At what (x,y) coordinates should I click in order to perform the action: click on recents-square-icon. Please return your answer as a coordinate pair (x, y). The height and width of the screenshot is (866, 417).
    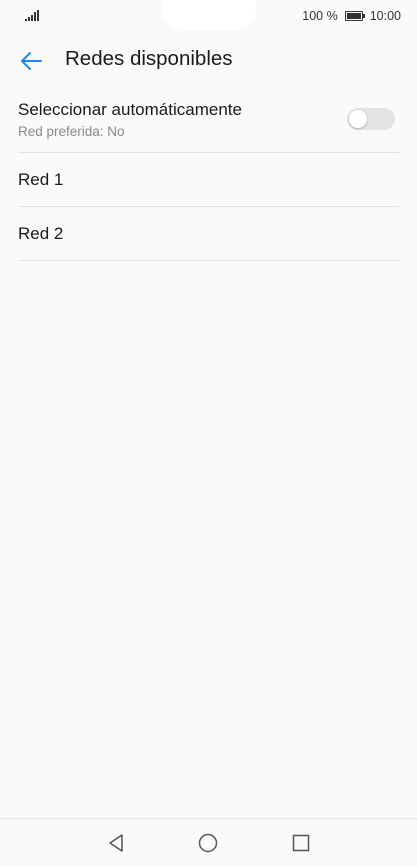
    Looking at the image, I should click on (301, 843).